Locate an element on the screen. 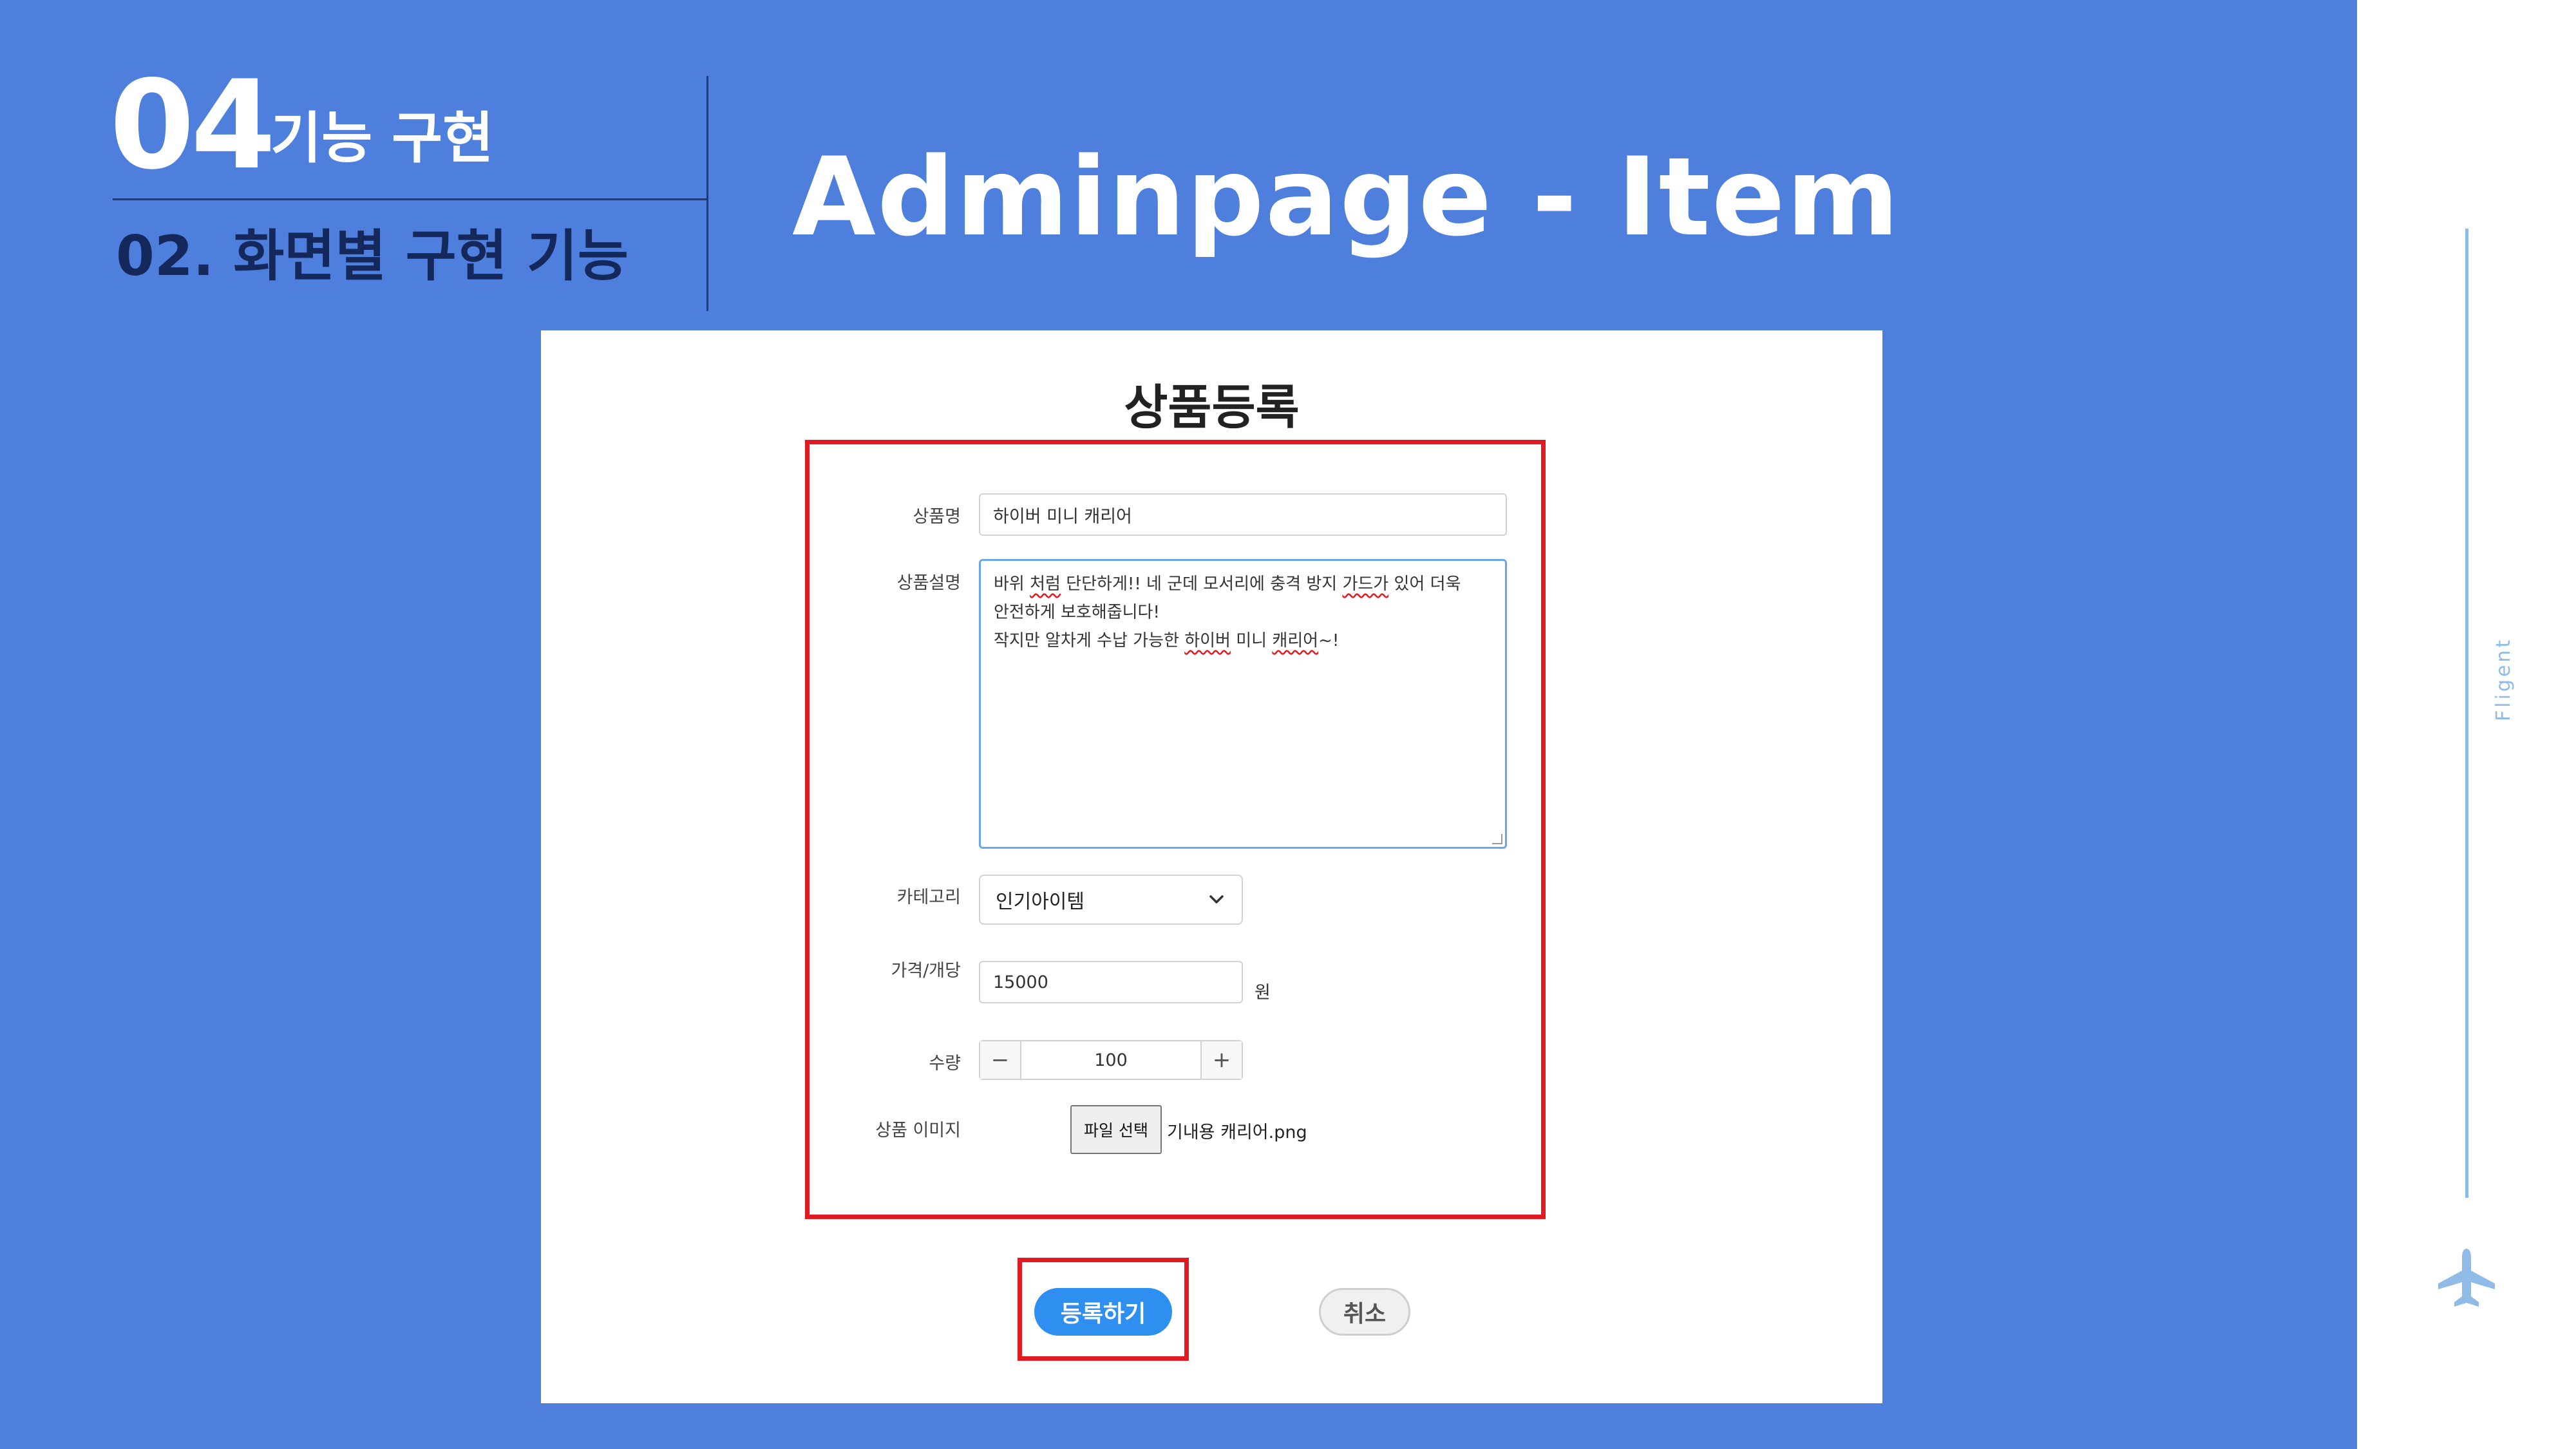  quantity-increase-button: + is located at coordinates (1221, 1060).